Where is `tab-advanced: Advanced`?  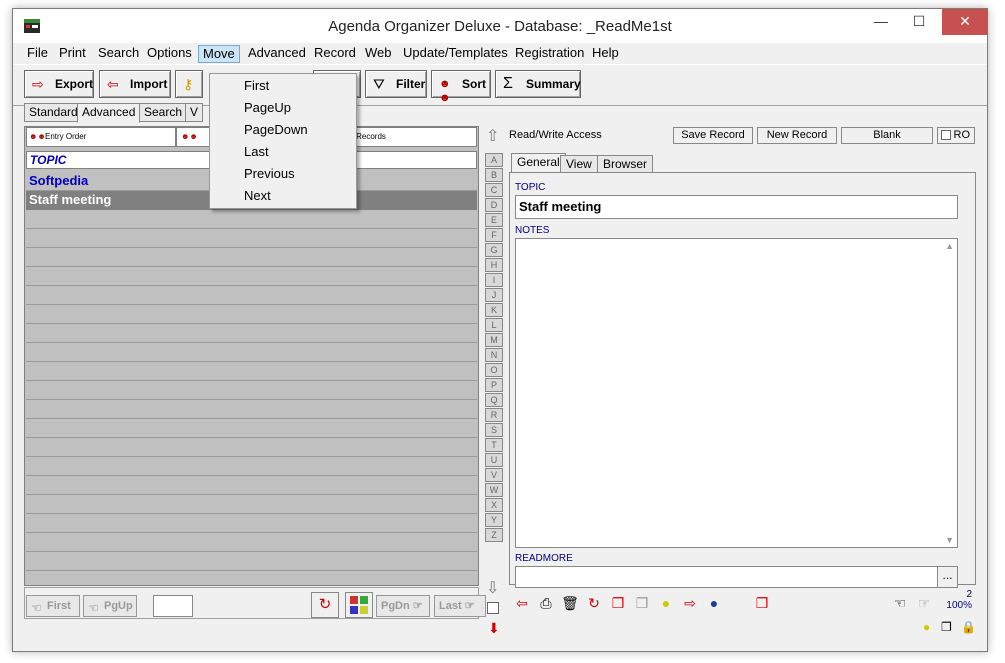
tab-advanced: Advanced is located at coordinates (109, 113).